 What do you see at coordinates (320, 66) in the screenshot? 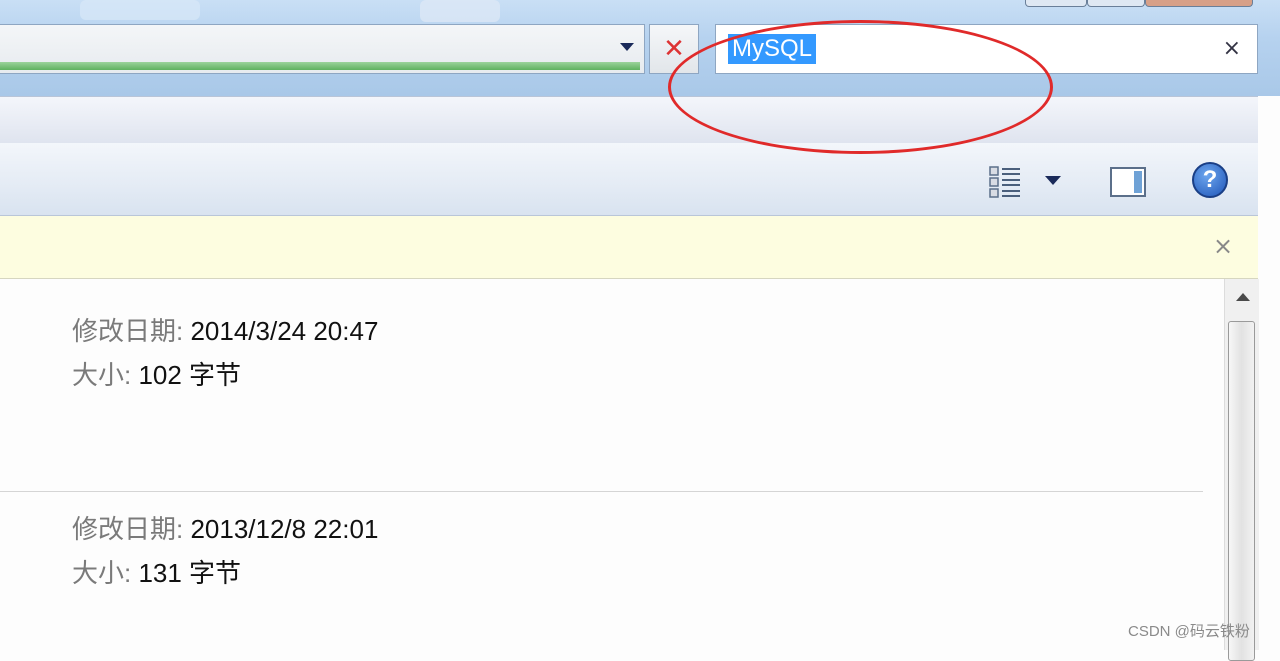
I see `address-progress-bar` at bounding box center [320, 66].